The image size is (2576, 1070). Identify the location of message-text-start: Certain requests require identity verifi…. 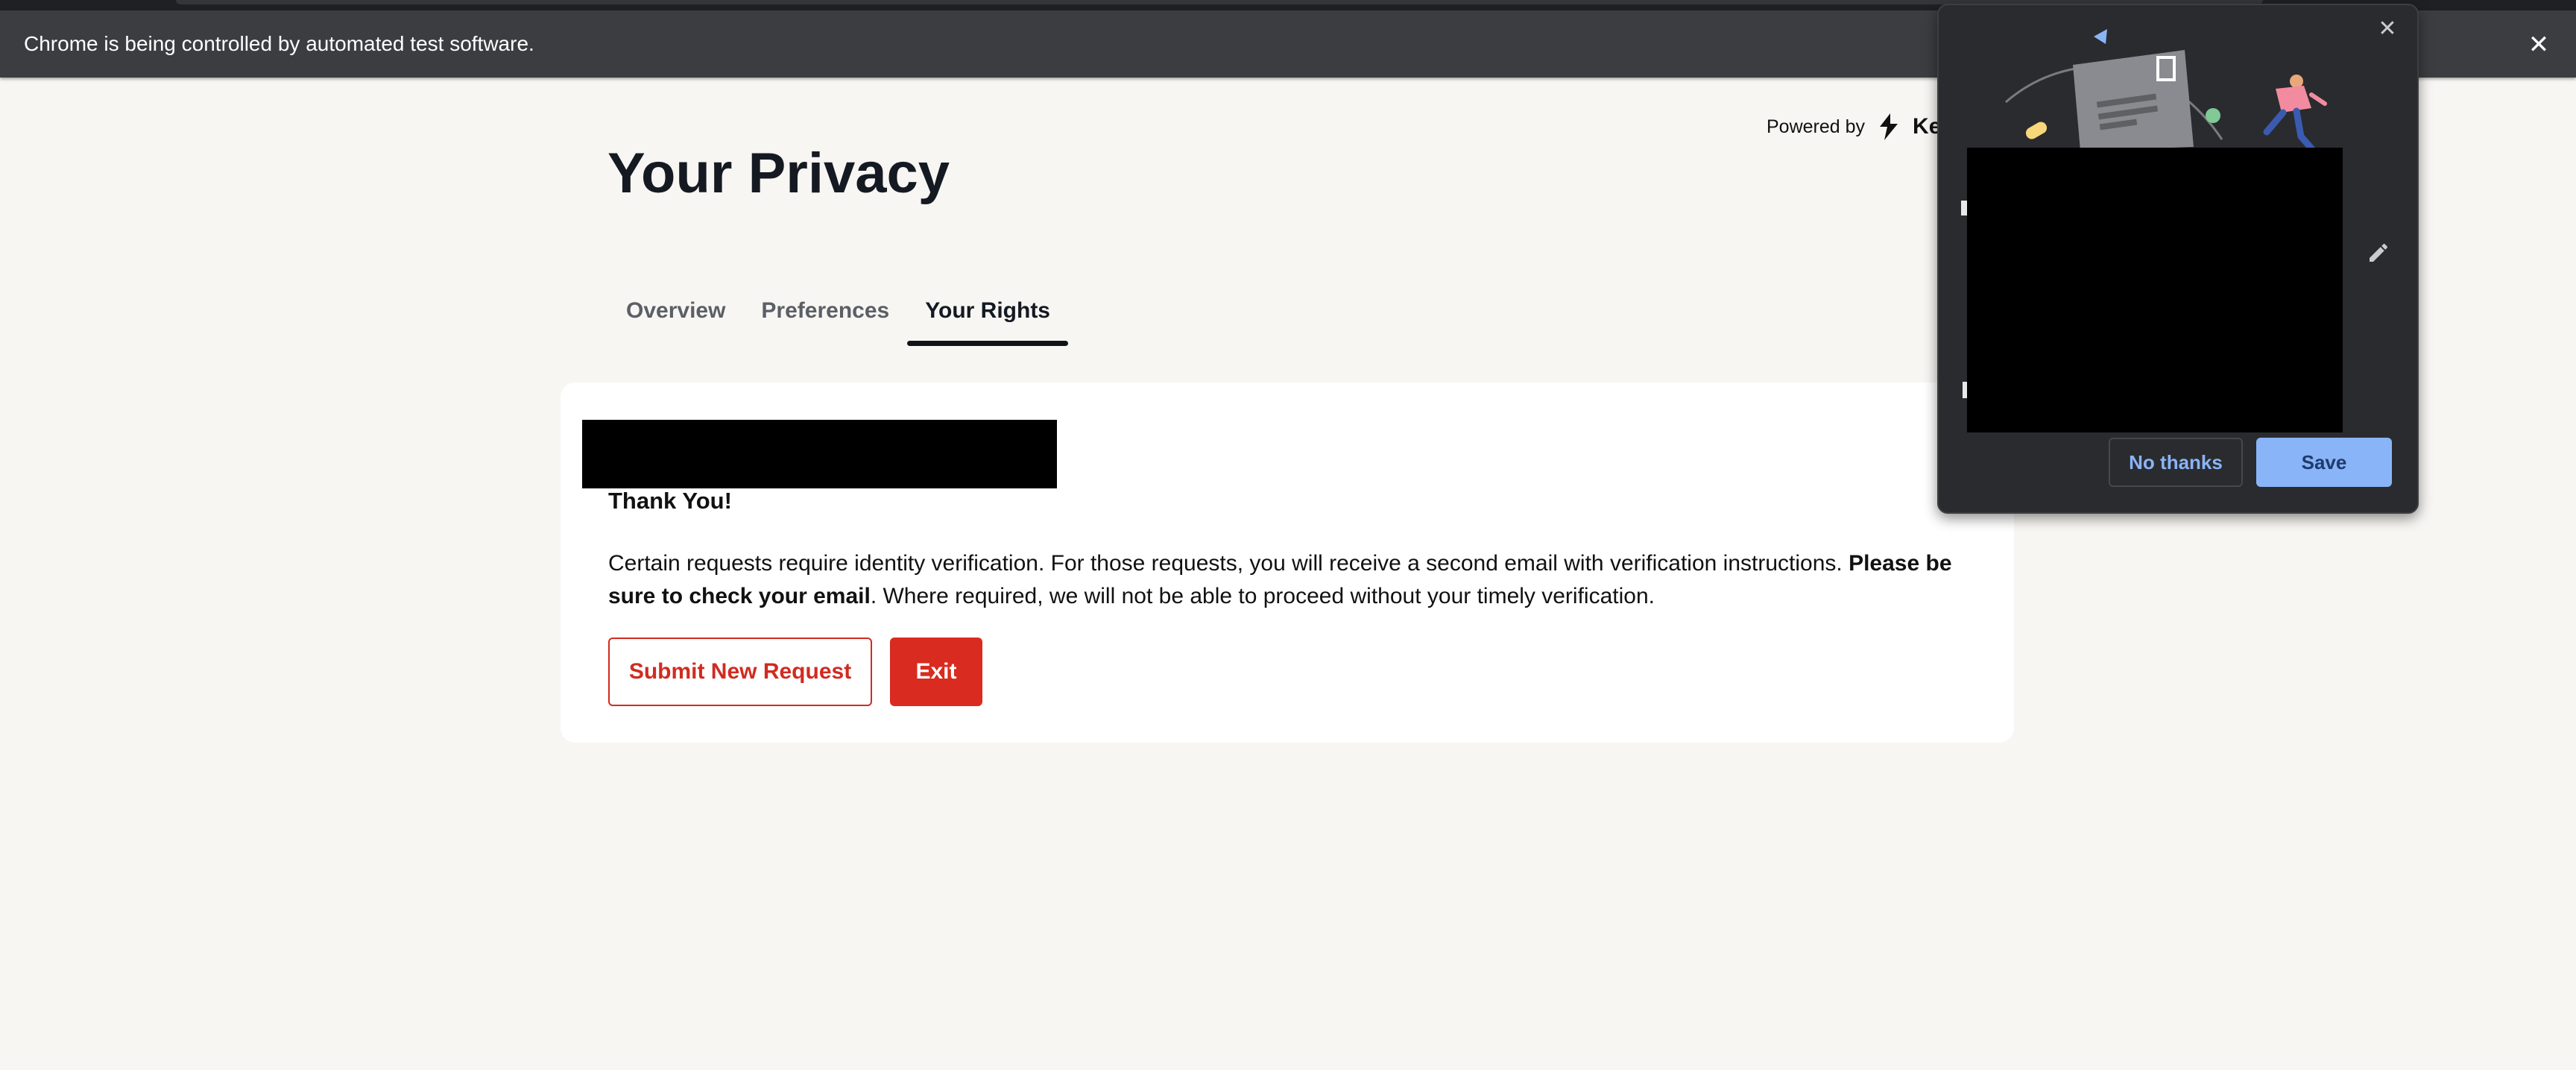
(1229, 563).